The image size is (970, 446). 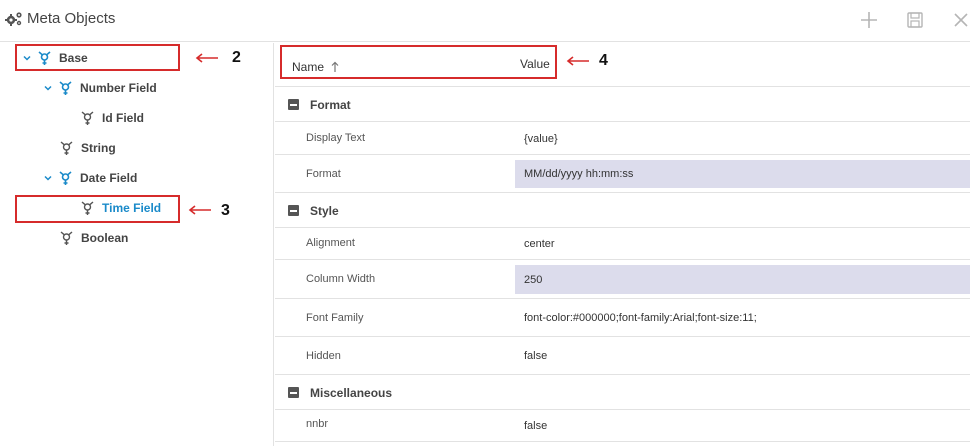 I want to click on property-row-display-text: Display Text {value}, so click(x=622, y=139).